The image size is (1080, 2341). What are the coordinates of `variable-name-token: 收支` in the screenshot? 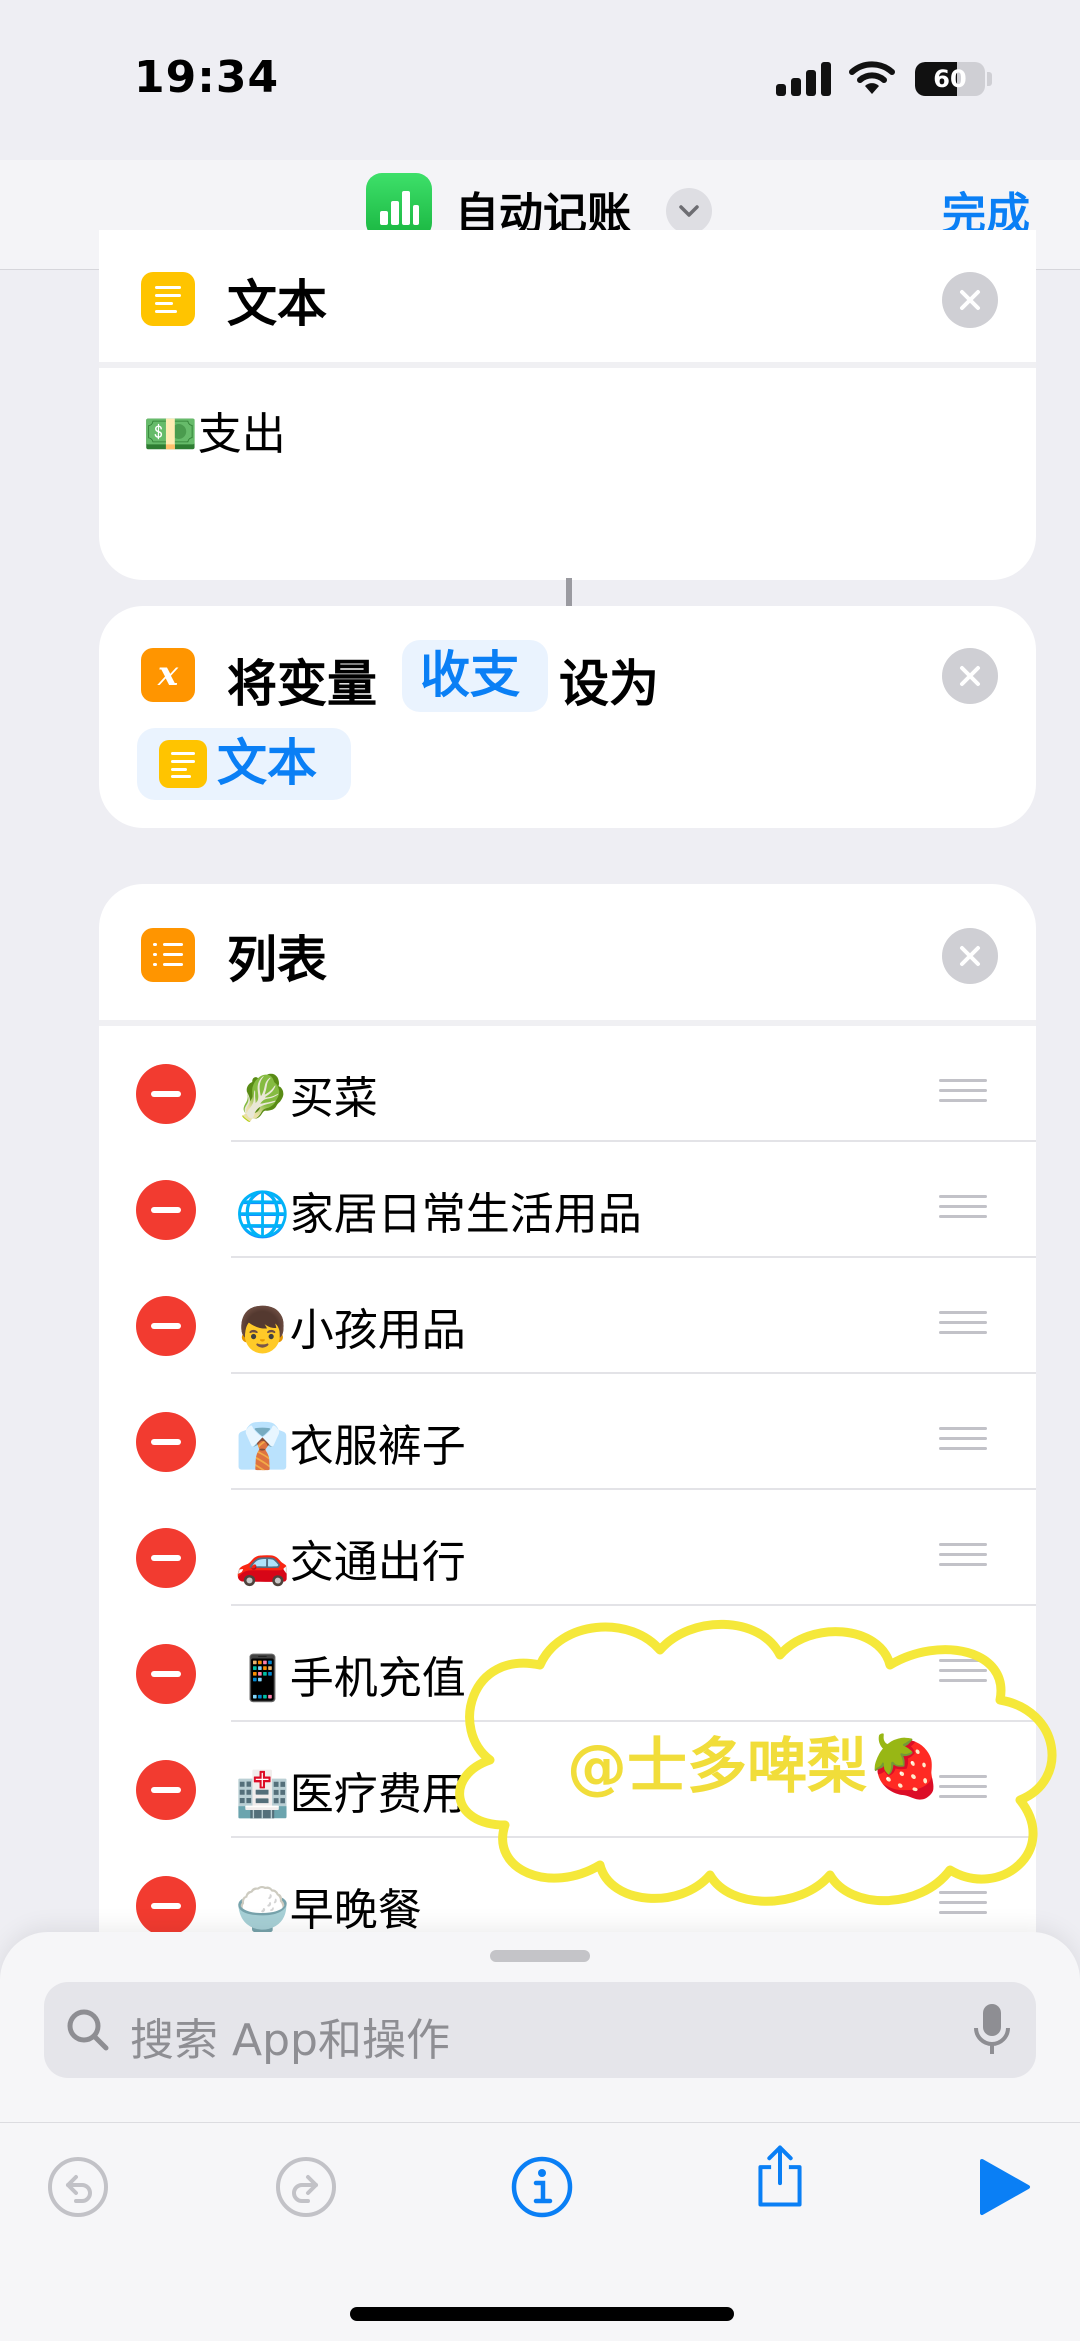 It's located at (475, 676).